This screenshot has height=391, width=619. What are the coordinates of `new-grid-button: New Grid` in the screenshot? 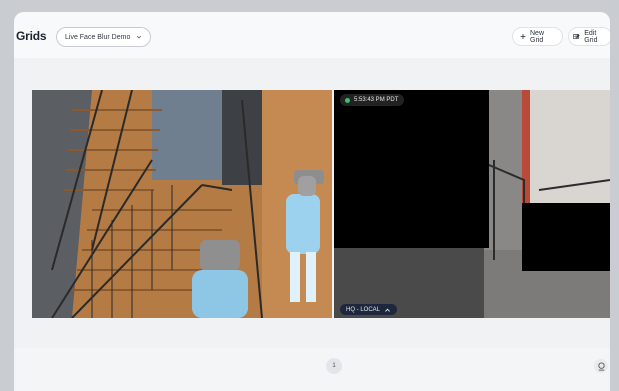 It's located at (537, 36).